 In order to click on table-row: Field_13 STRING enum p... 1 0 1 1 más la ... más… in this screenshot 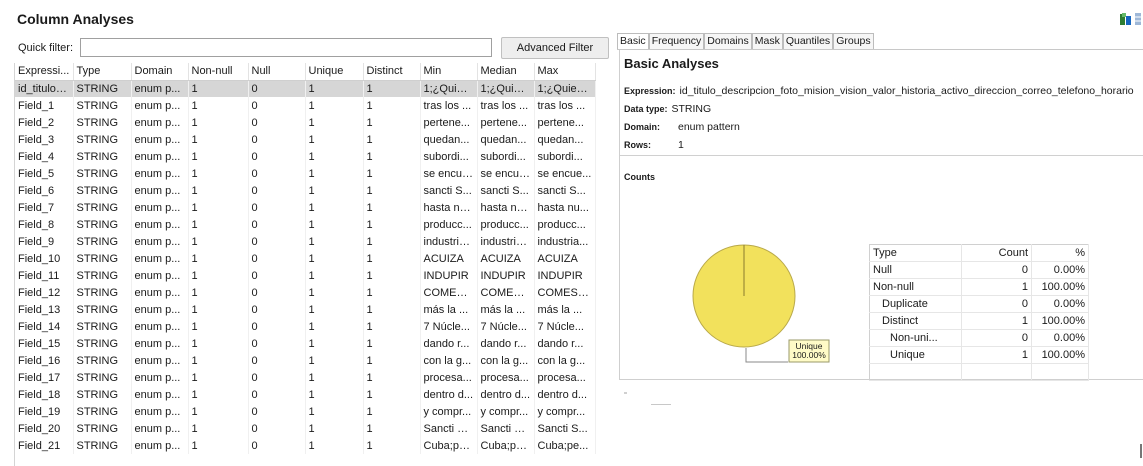, I will do `click(305, 309)`.